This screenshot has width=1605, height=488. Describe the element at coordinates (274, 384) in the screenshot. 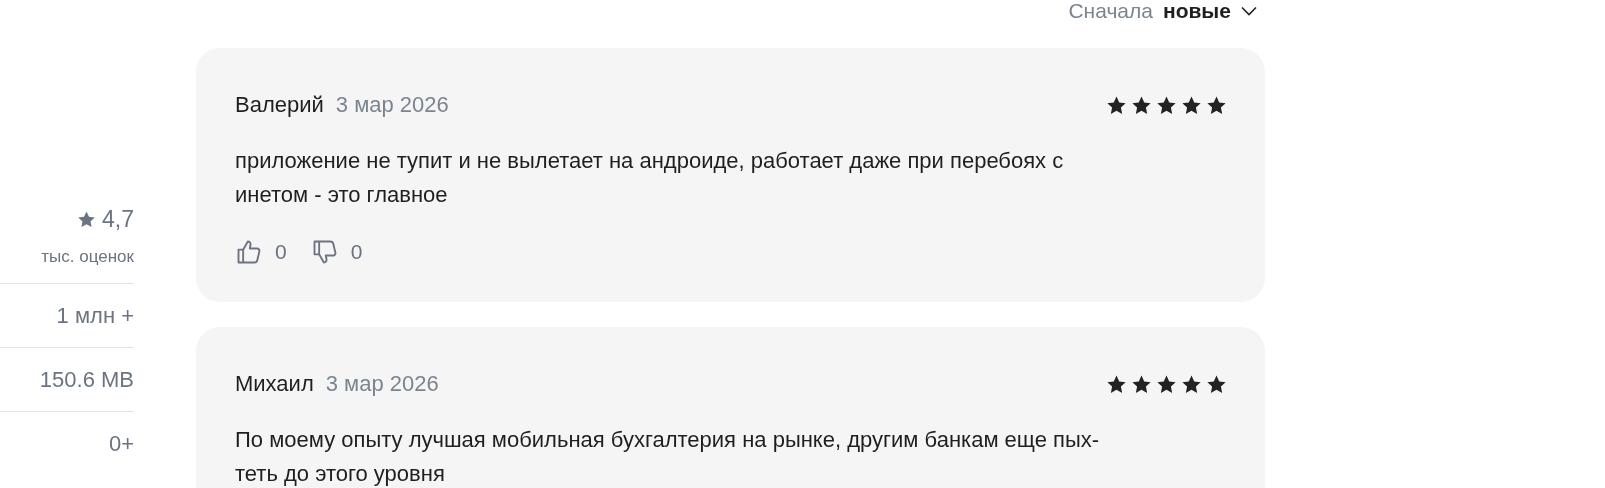

I see `review-author: Михаил` at that location.